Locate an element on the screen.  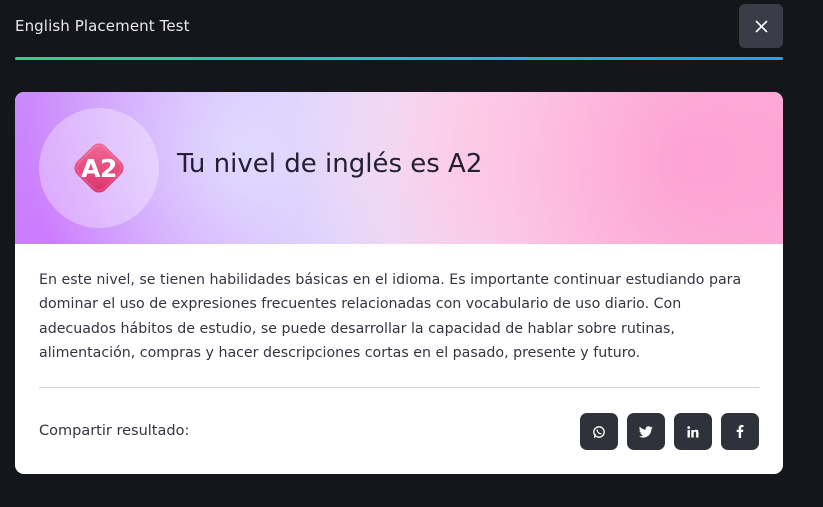
result-heading: Tu nivel de inglés es A2 is located at coordinates (330, 164).